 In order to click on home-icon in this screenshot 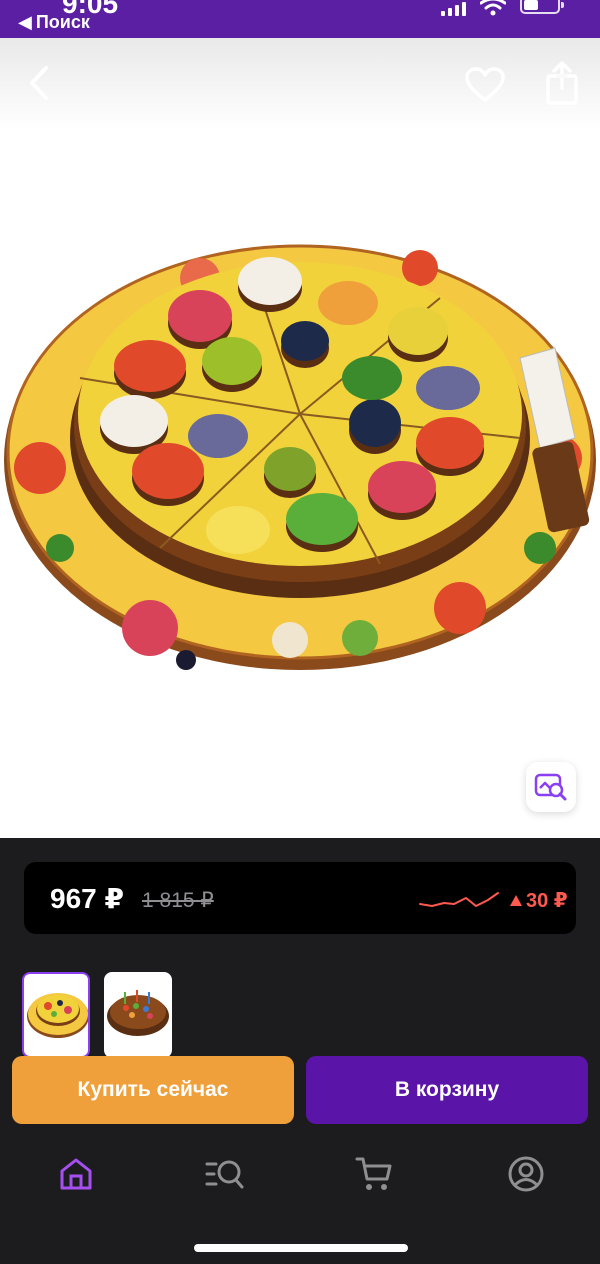, I will do `click(76, 1174)`.